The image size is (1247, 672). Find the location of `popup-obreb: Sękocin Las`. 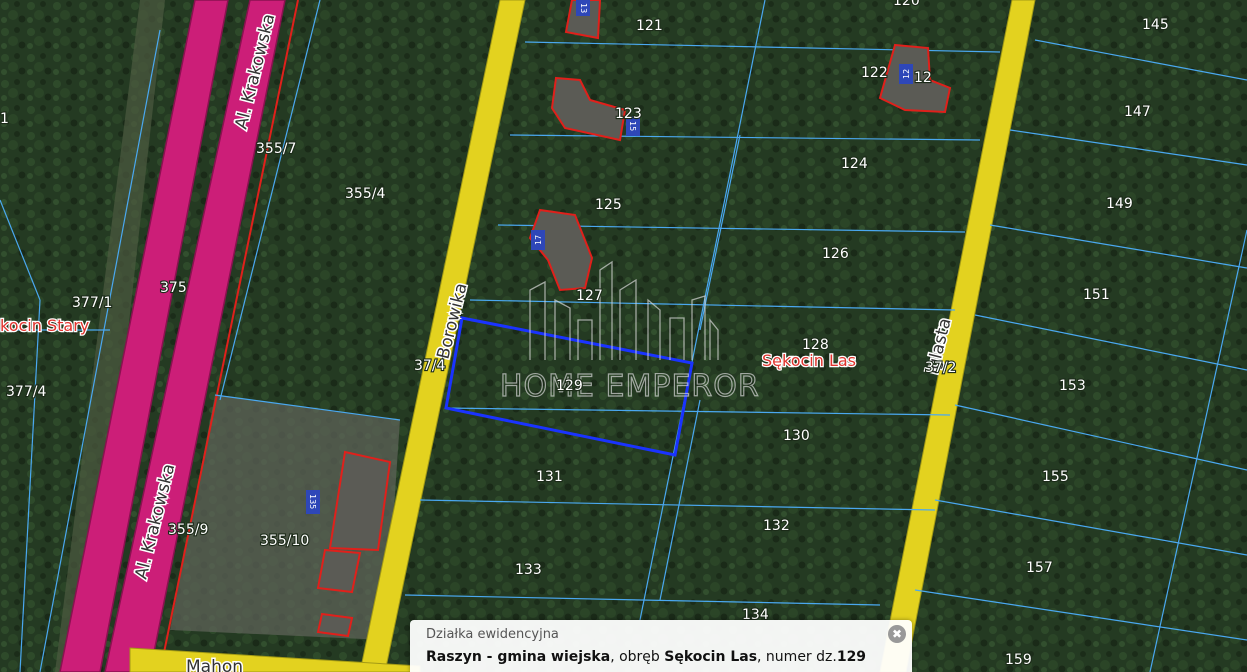

popup-obreb: Sękocin Las is located at coordinates (711, 657).